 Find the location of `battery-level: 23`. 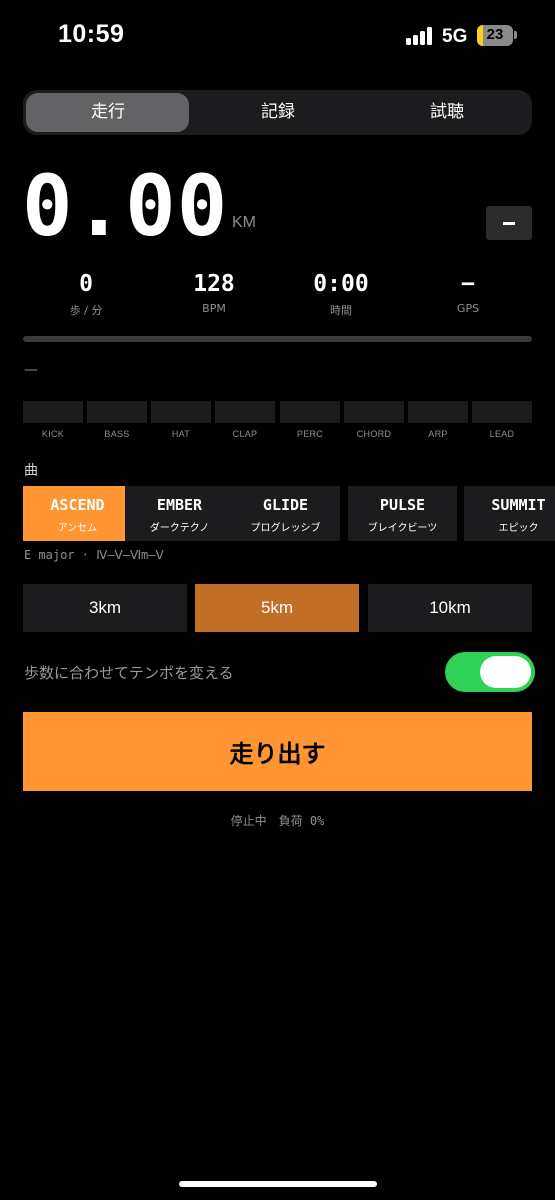

battery-level: 23 is located at coordinates (495, 34).